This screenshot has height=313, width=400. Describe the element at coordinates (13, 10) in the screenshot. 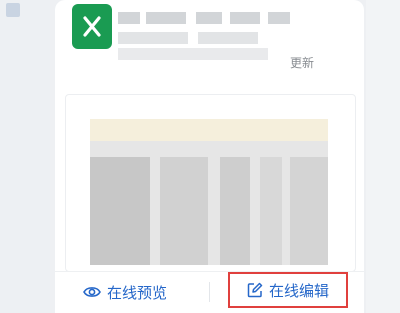

I see `avatar` at that location.